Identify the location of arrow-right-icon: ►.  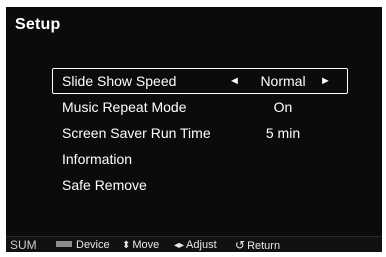
(325, 81).